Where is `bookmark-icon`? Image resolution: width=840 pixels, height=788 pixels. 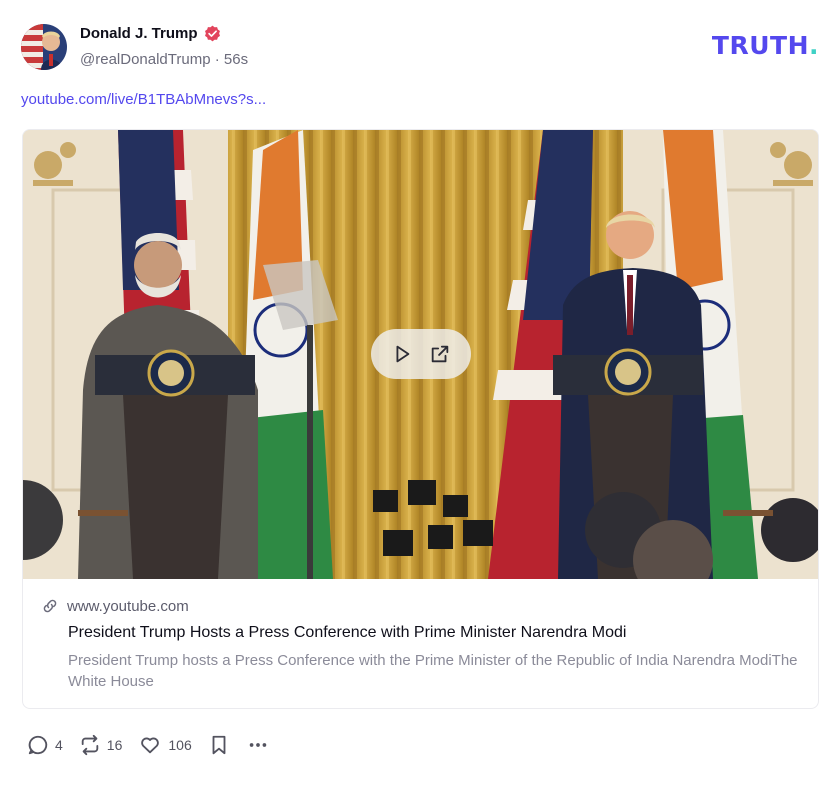
bookmark-icon is located at coordinates (219, 745).